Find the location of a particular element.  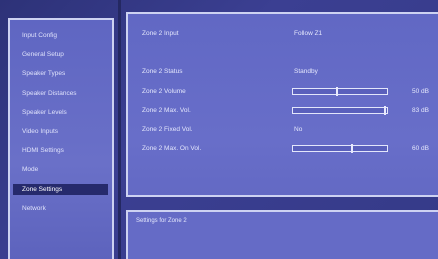

zone2-max-vol-label: Zone 2 Max. Vol. is located at coordinates (166, 110).